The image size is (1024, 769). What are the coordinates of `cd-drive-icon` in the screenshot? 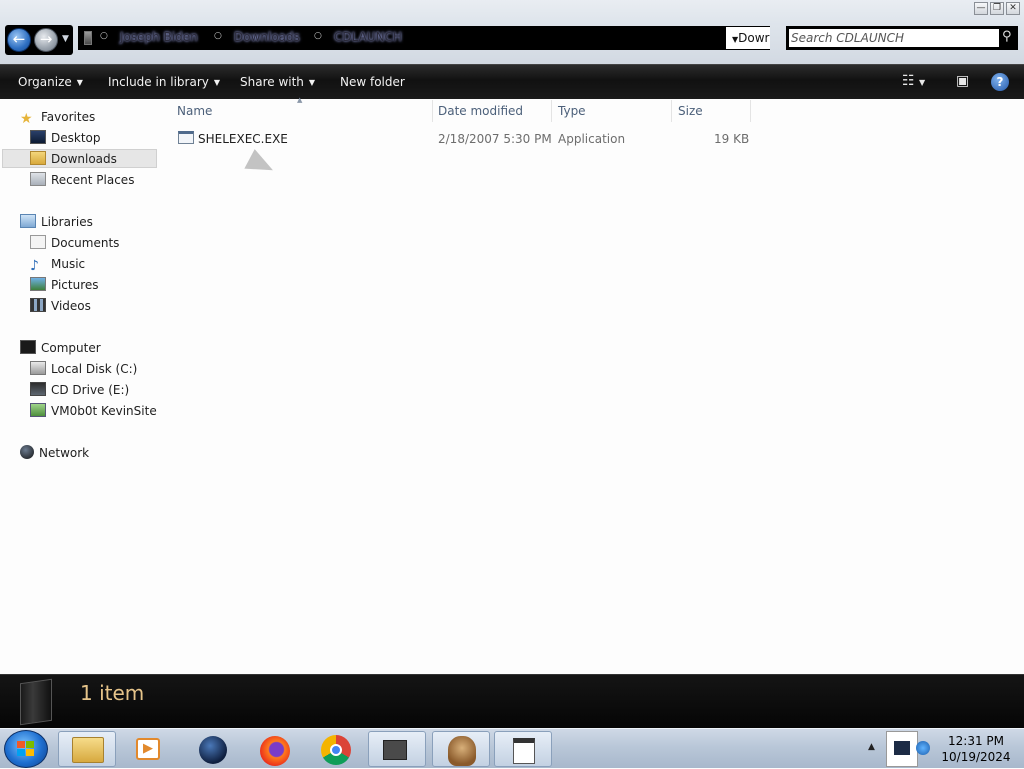 It's located at (38, 389).